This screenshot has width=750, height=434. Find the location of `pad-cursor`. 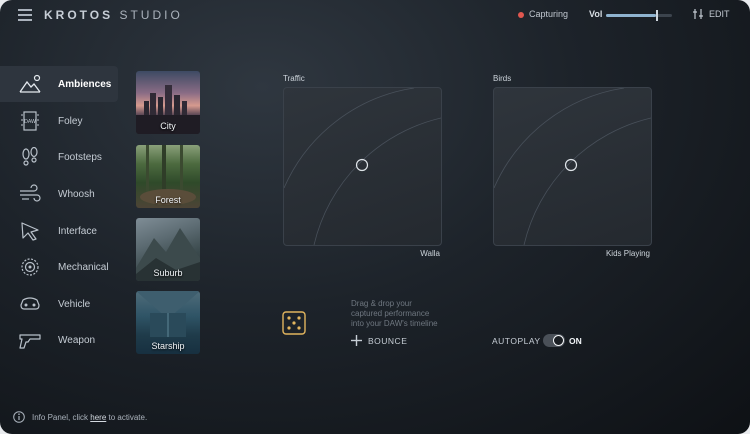

pad-cursor is located at coordinates (571, 165).